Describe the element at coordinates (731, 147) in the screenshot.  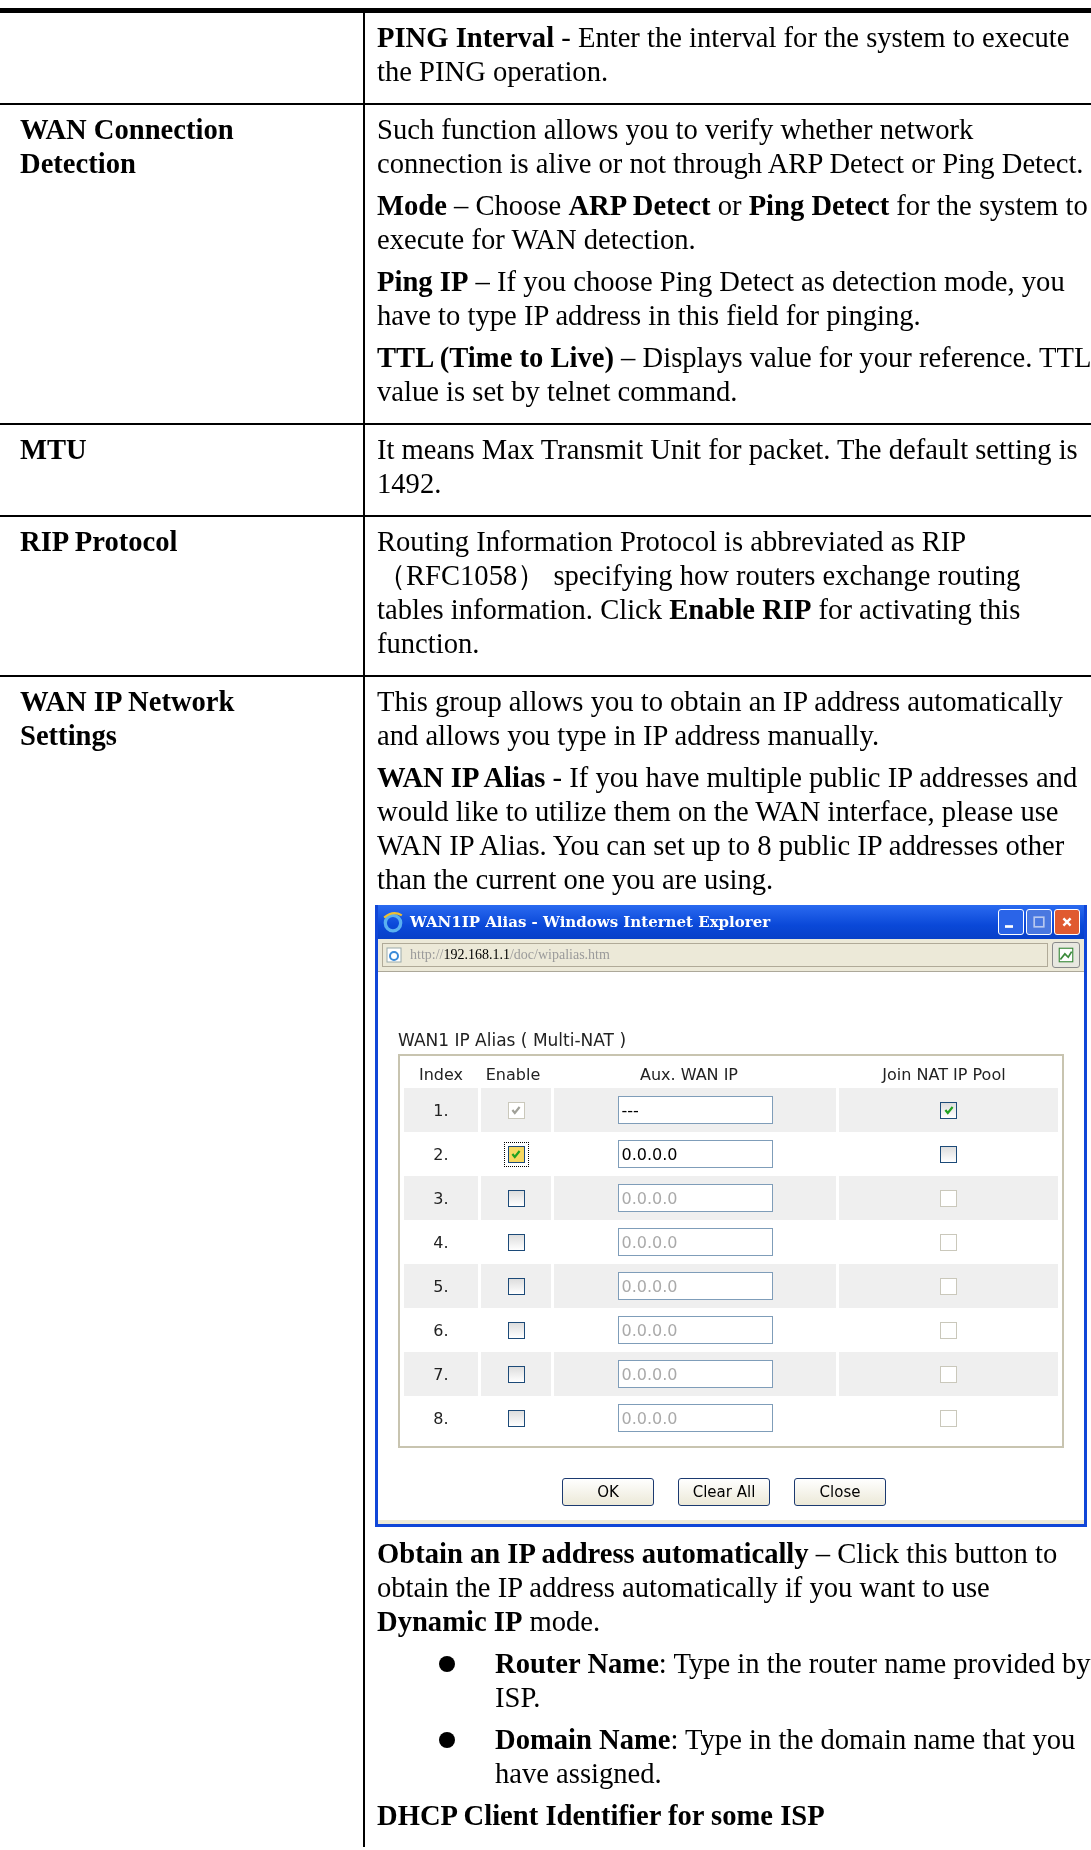
I see `description-text: Such function allows you to verify whether network connection is alive or not through ARP Detect or Ping Detect.` at that location.